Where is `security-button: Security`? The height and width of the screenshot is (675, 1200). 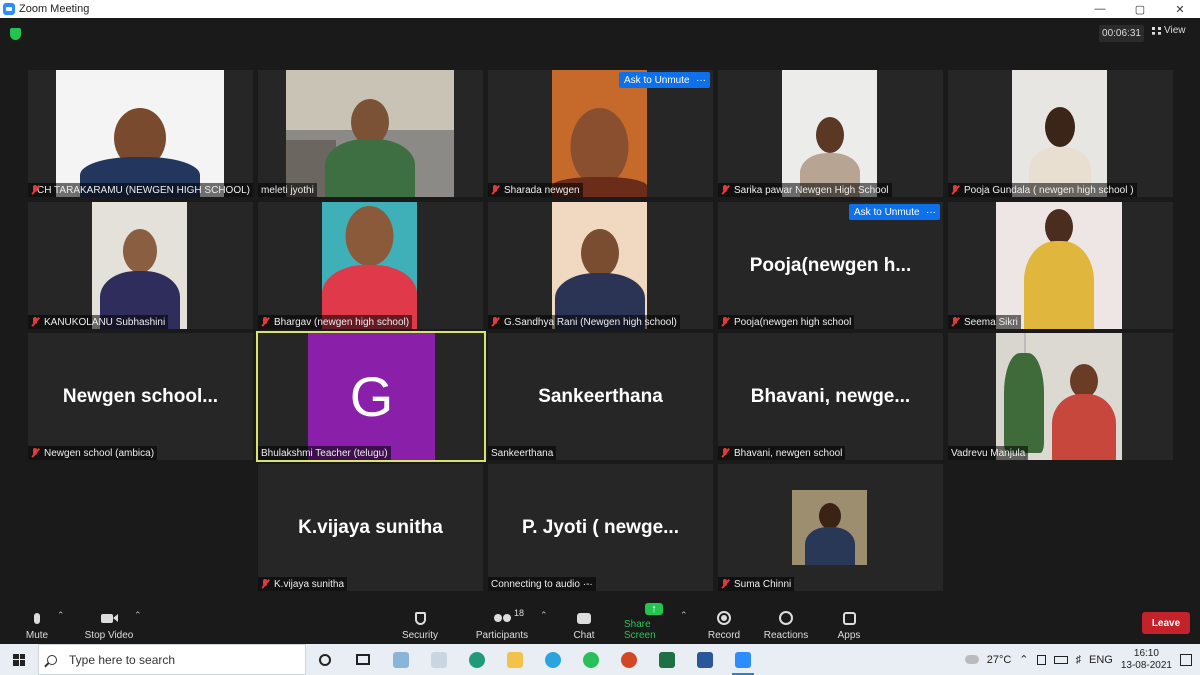 security-button: Security is located at coordinates (420, 624).